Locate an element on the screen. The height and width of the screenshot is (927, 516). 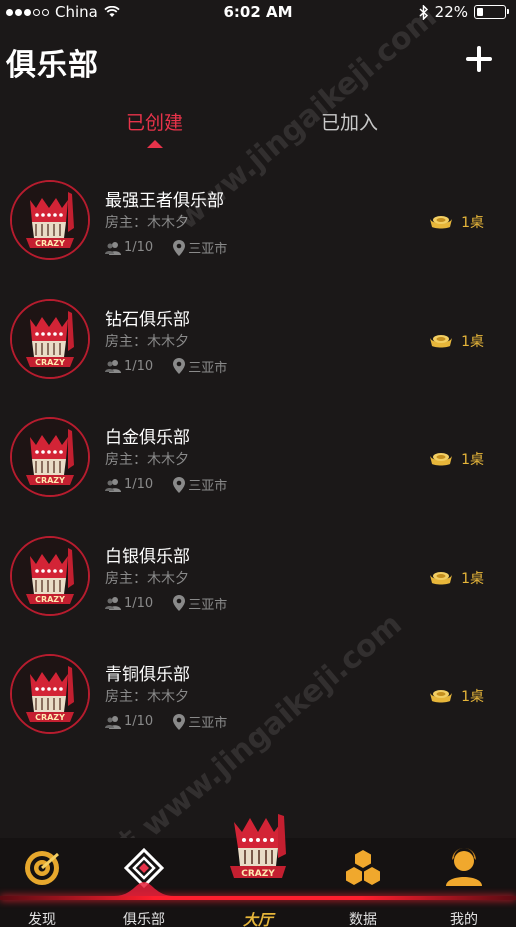
hexagons-icon is located at coordinates (363, 867).